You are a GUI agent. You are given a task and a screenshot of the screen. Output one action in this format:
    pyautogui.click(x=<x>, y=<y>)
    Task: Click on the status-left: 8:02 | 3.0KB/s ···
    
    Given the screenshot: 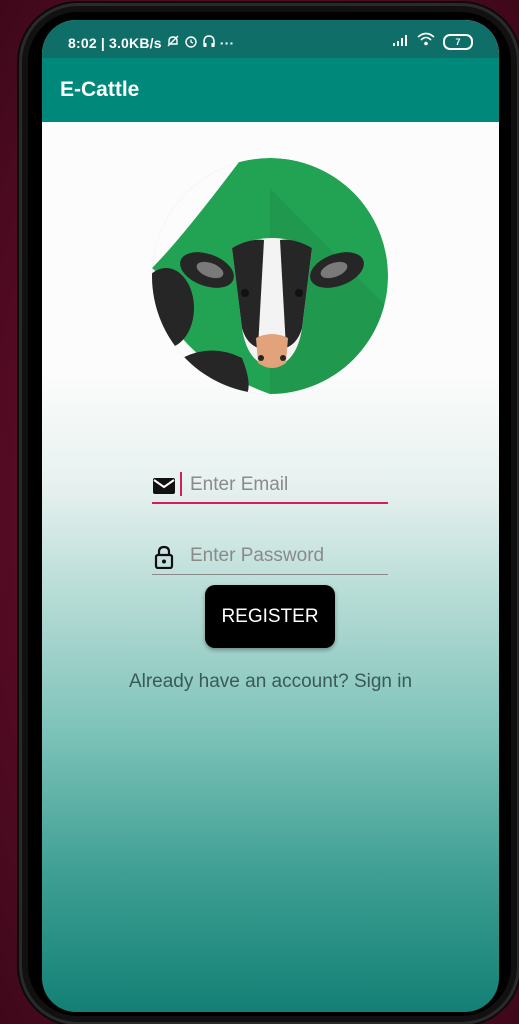 What is the action you would take?
    pyautogui.click(x=151, y=42)
    